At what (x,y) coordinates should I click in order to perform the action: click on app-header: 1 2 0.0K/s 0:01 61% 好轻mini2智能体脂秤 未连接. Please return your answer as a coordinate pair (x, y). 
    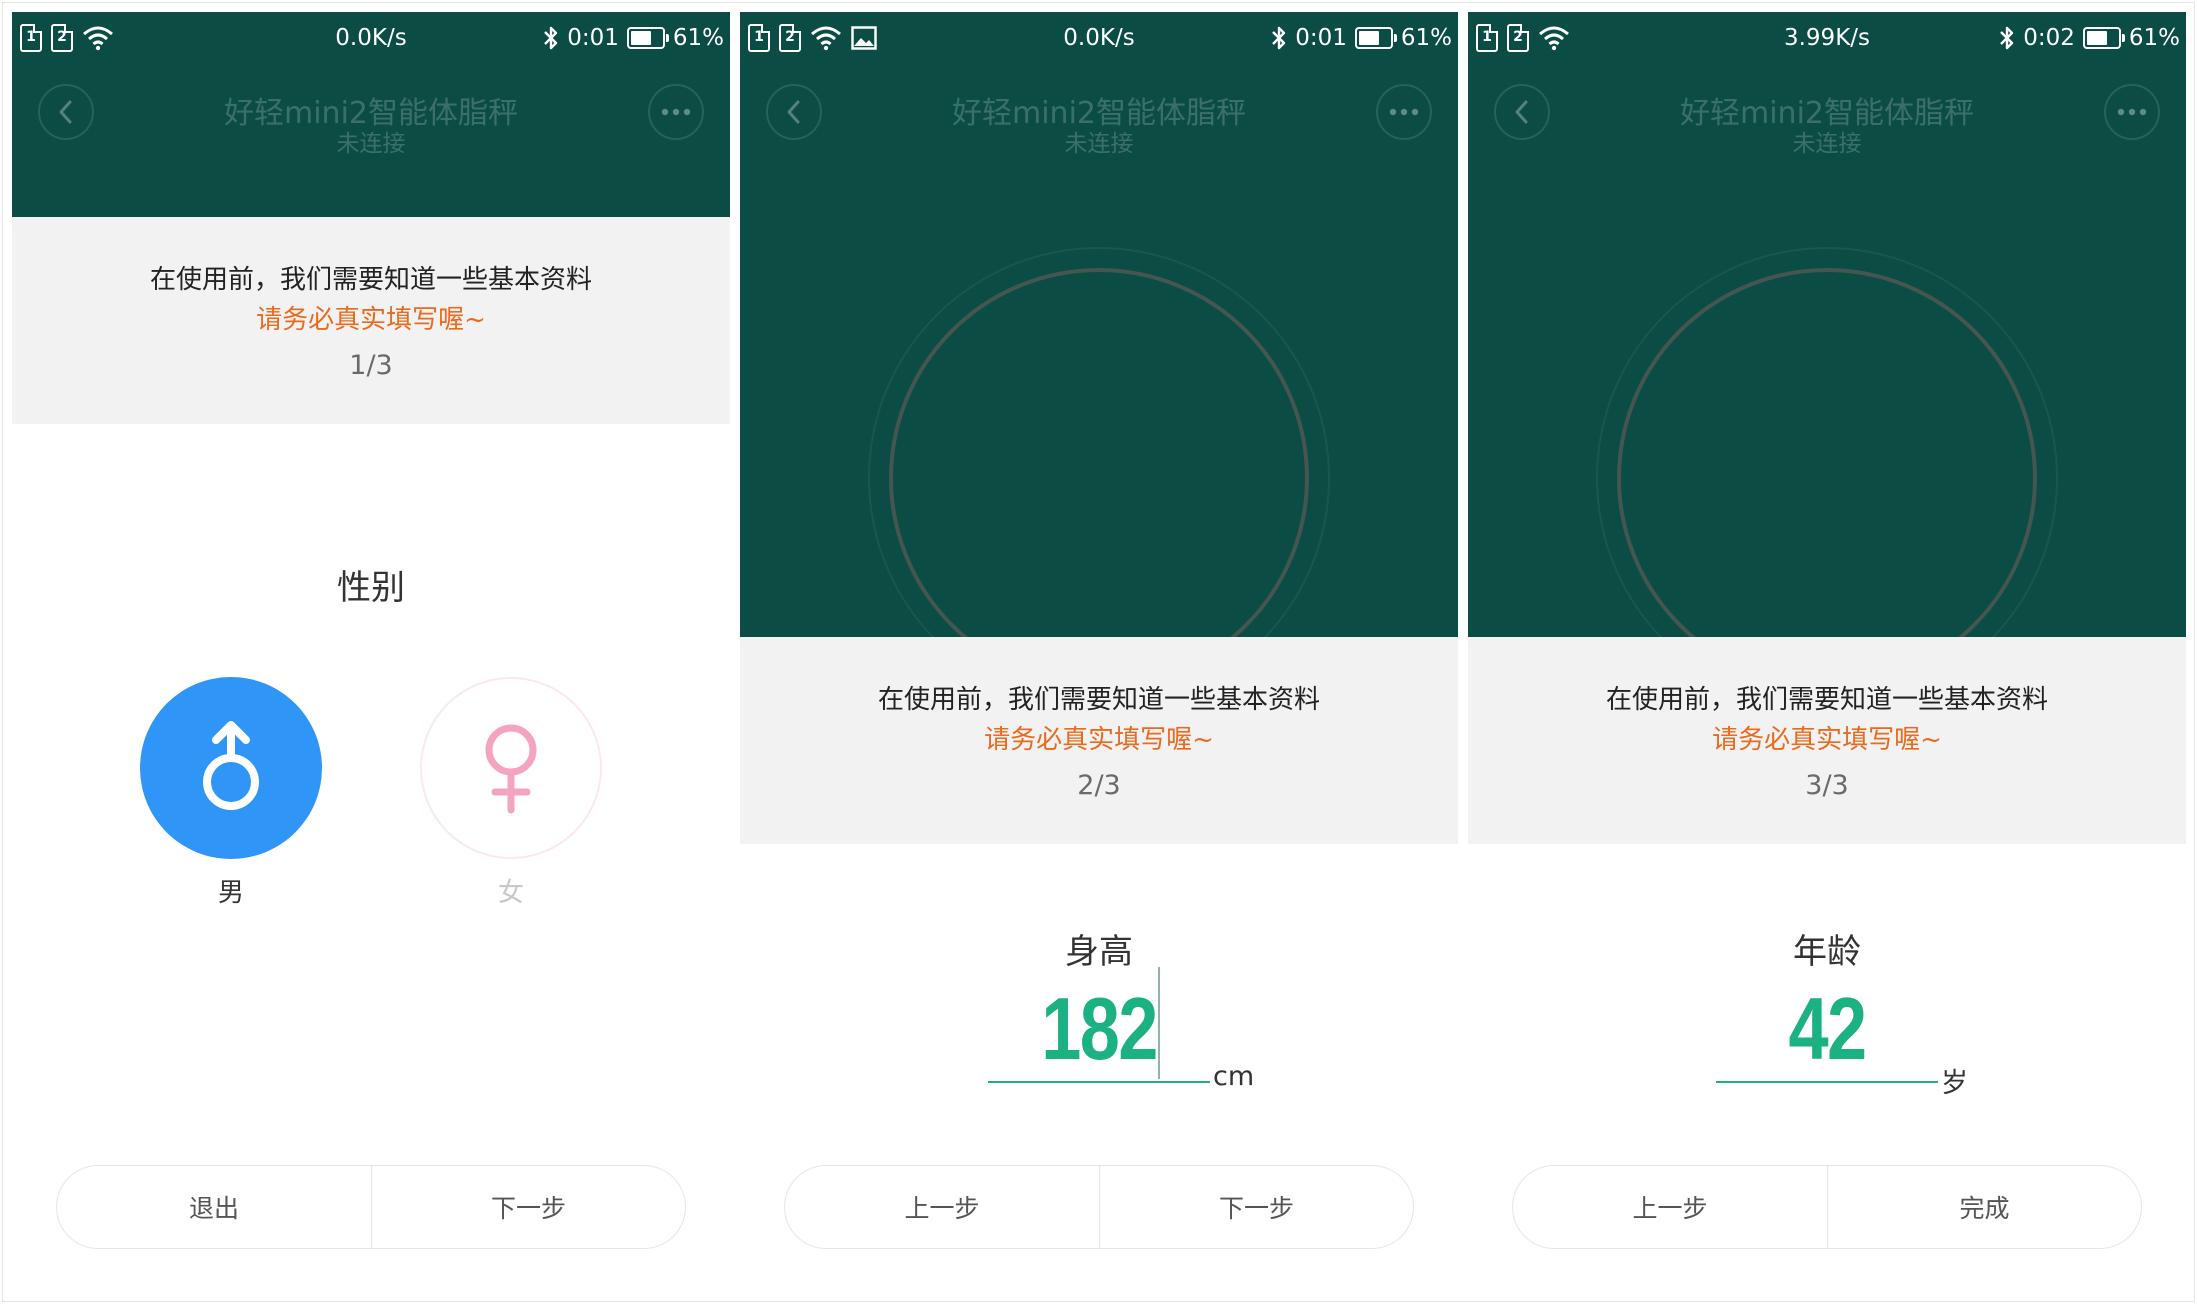
    Looking at the image, I should click on (371, 114).